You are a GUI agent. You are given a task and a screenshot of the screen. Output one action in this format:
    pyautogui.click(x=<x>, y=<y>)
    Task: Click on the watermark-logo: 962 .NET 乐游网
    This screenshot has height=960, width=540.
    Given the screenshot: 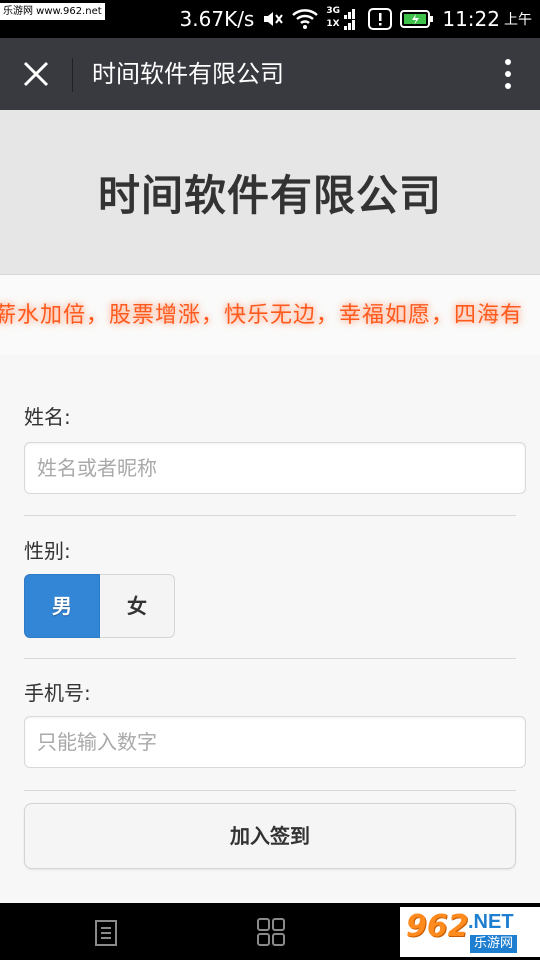 What is the action you would take?
    pyautogui.click(x=470, y=932)
    